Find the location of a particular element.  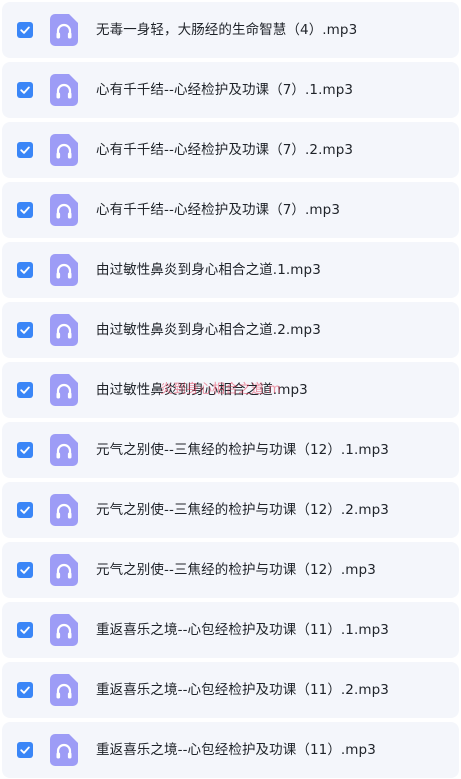

file-row: 心有千千结--心经检护及功课（7）.2.mp3 is located at coordinates (230, 150).